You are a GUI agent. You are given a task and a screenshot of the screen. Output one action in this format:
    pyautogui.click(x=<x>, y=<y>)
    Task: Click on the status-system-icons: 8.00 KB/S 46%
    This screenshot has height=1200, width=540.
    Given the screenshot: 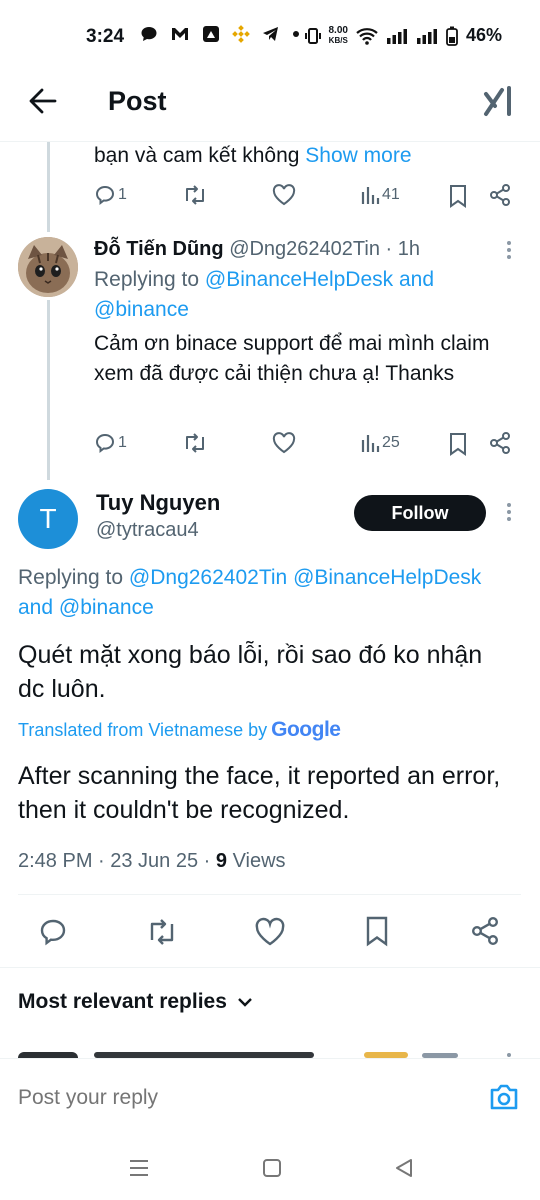 What is the action you would take?
    pyautogui.click(x=403, y=35)
    